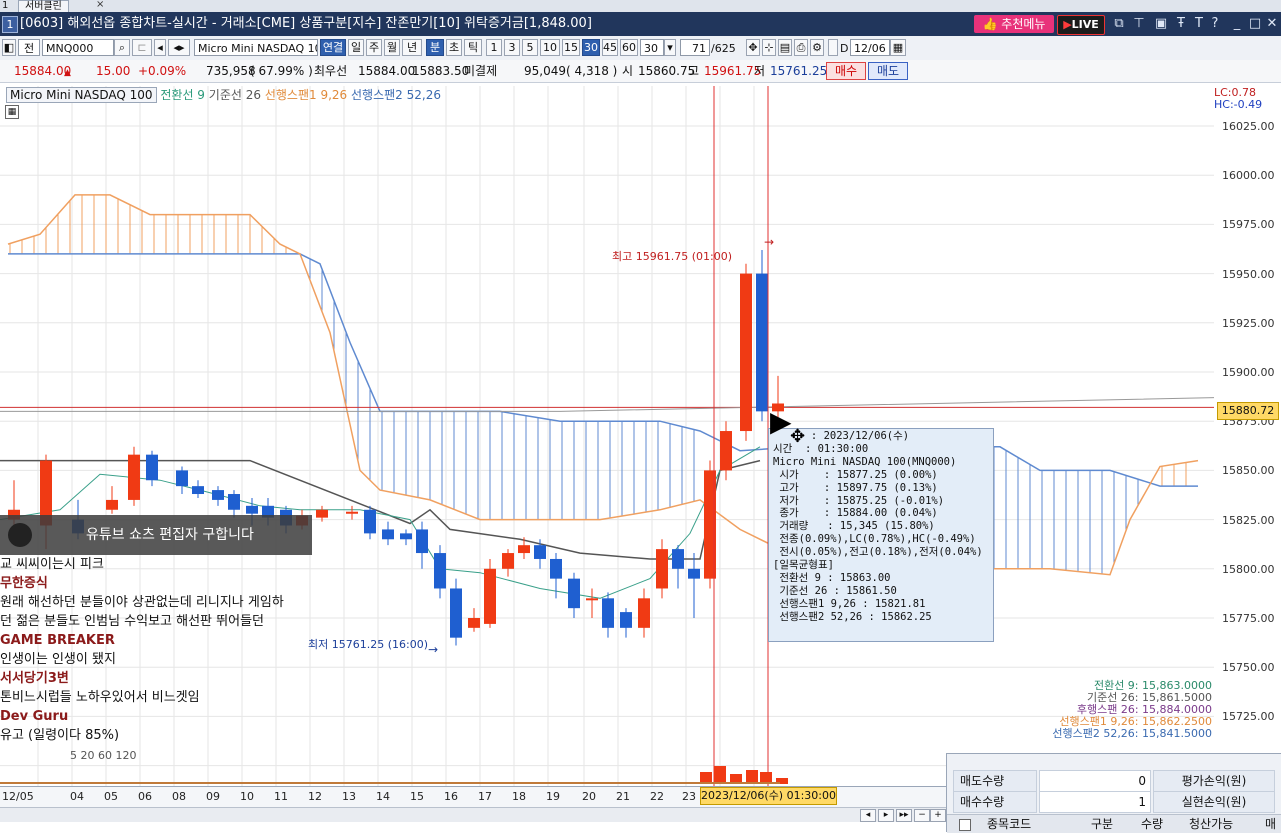 The height and width of the screenshot is (833, 1281). Describe the element at coordinates (1248, 520) in the screenshot. I see `price-tick-label: 15825.00` at that location.